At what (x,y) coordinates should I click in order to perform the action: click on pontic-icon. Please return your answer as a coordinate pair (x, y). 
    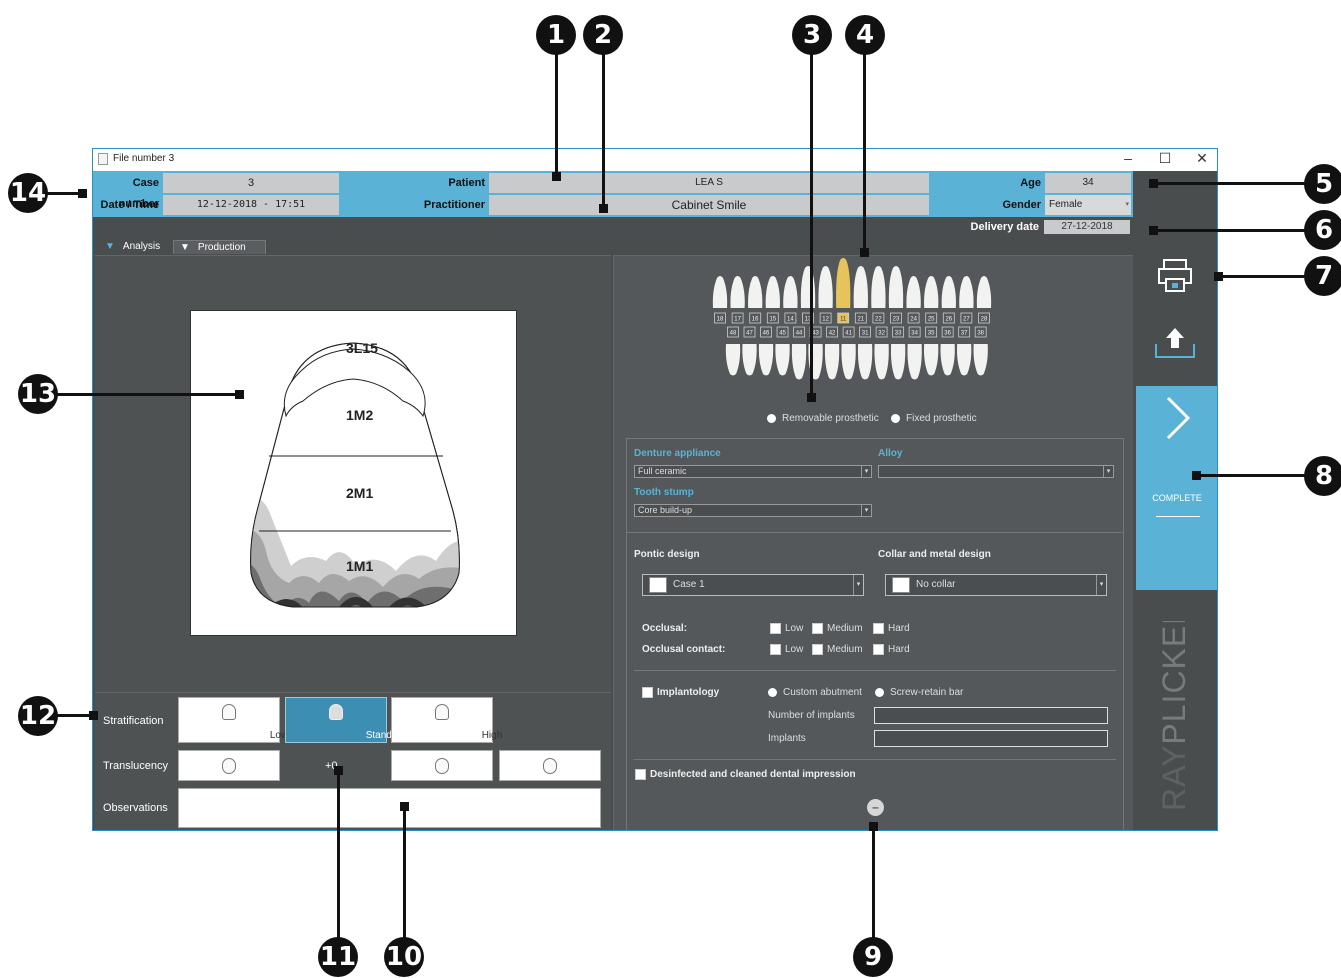
    Looking at the image, I should click on (658, 585).